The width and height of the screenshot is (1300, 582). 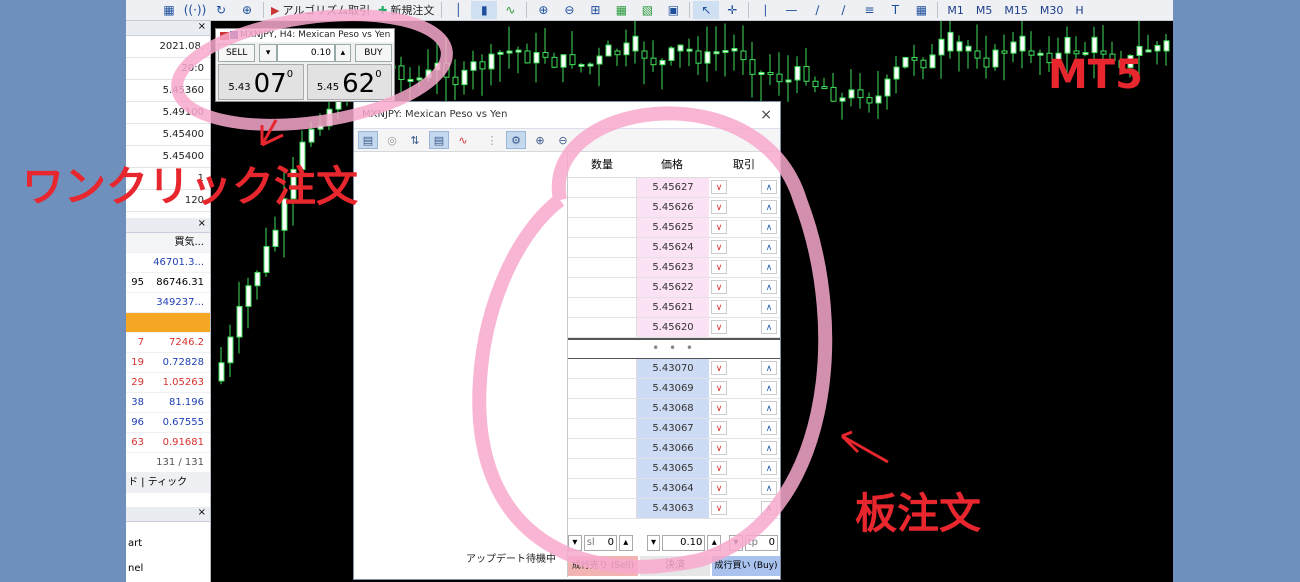 I want to click on fibo-icon: ≡, so click(x=869, y=10).